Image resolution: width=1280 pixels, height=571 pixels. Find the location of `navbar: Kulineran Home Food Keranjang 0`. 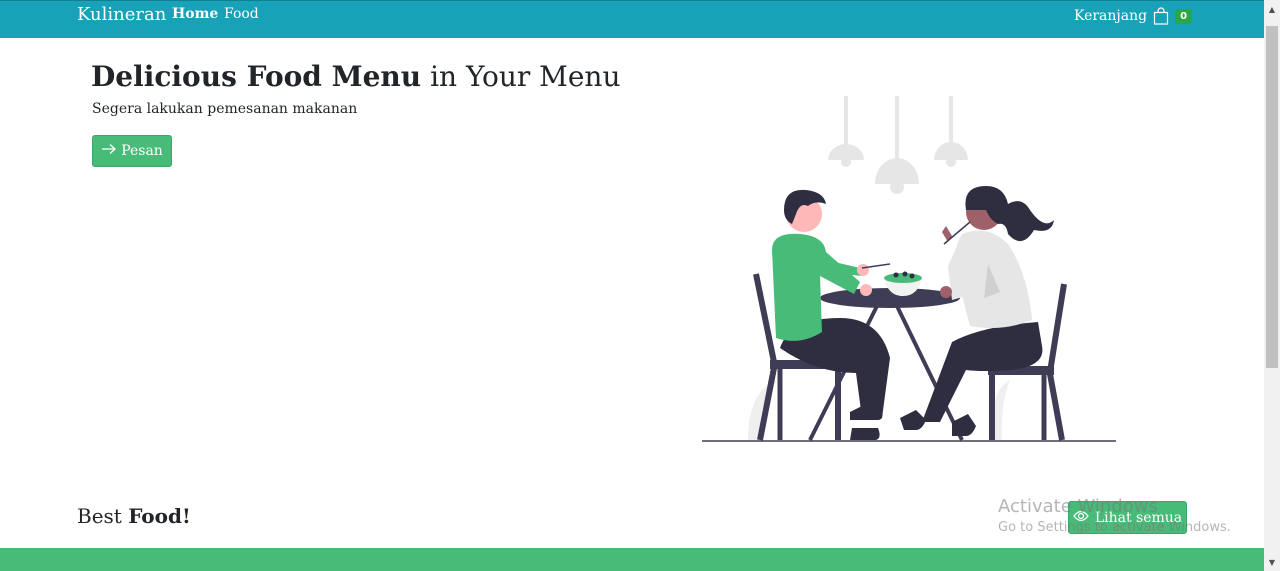

navbar: Kulineran Home Food Keranjang 0 is located at coordinates (632, 19).